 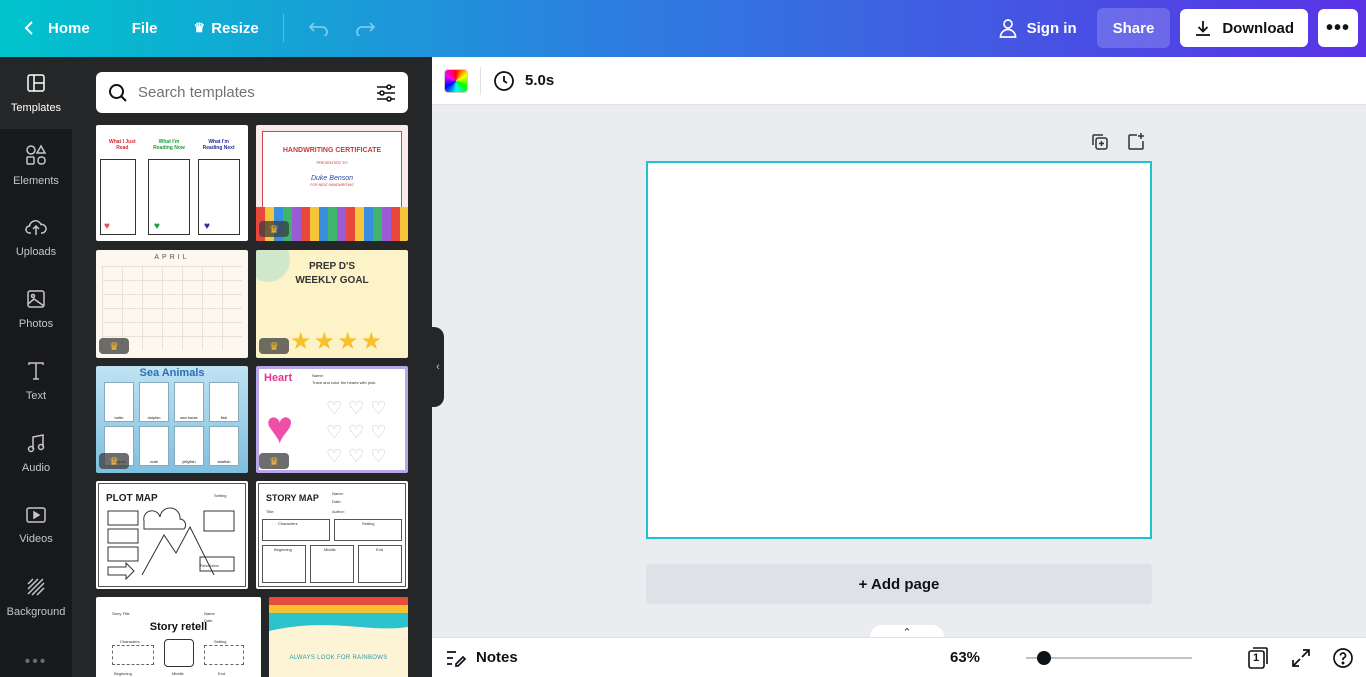 I want to click on page-count: 1, so click(x=1256, y=657).